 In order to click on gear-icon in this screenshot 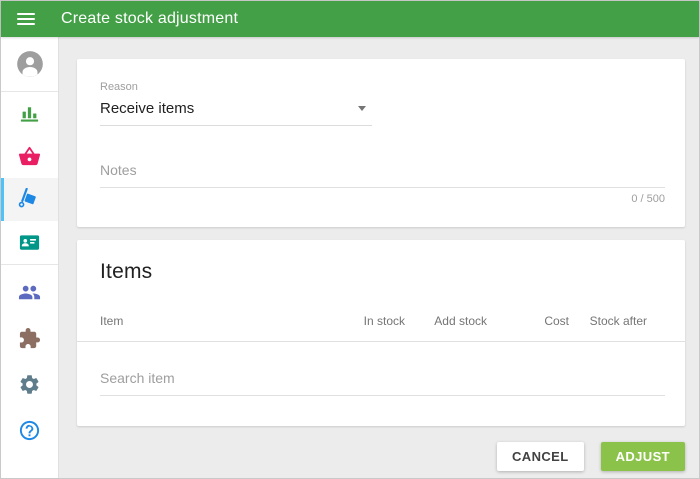, I will do `click(29, 384)`.